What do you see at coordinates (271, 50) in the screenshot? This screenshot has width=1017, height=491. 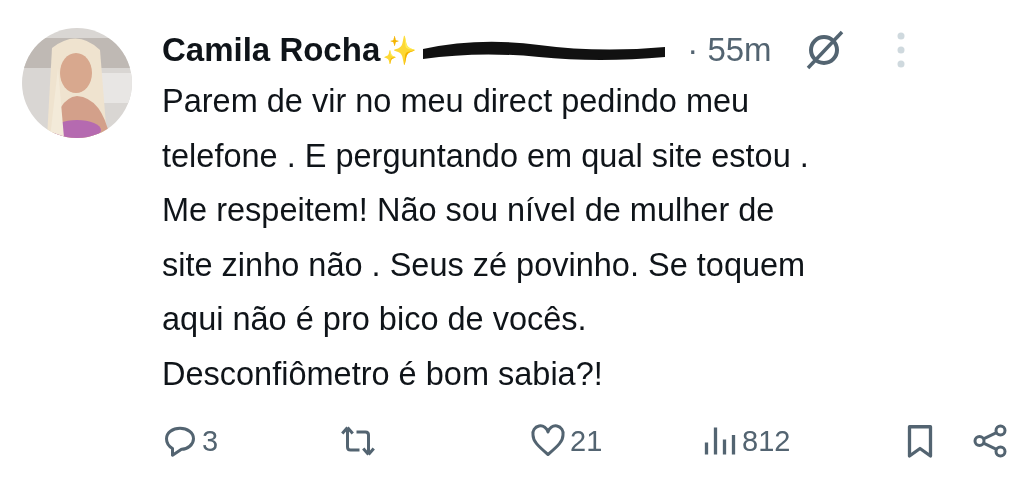 I see `author-name: Camila Rocha` at bounding box center [271, 50].